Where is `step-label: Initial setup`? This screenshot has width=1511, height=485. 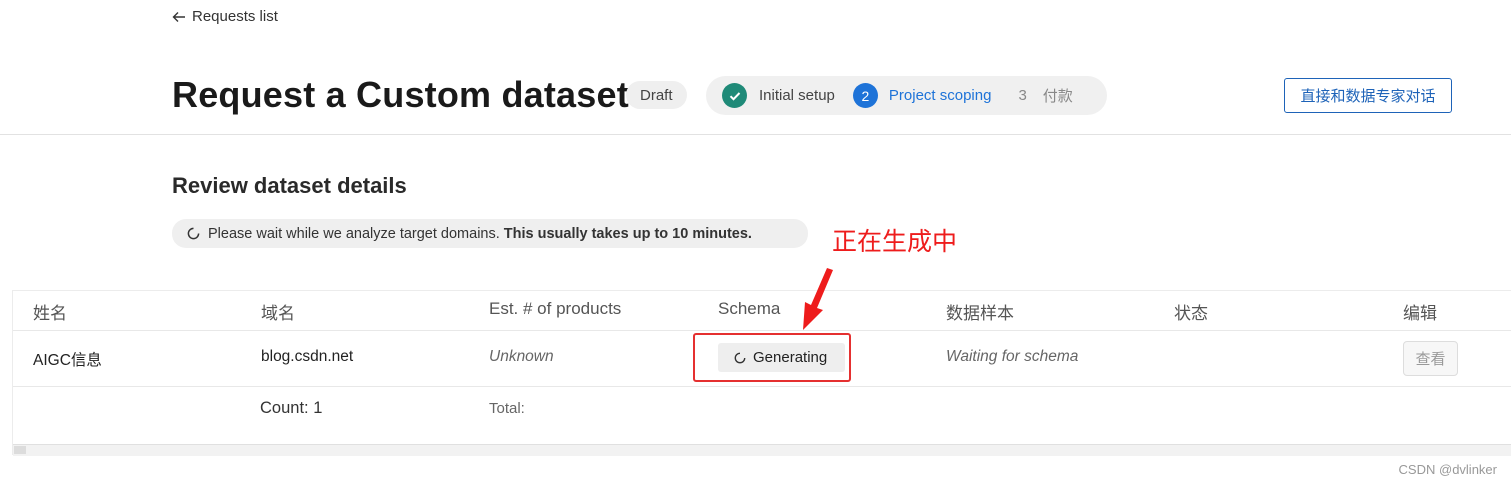
step-label: Initial setup is located at coordinates (797, 95).